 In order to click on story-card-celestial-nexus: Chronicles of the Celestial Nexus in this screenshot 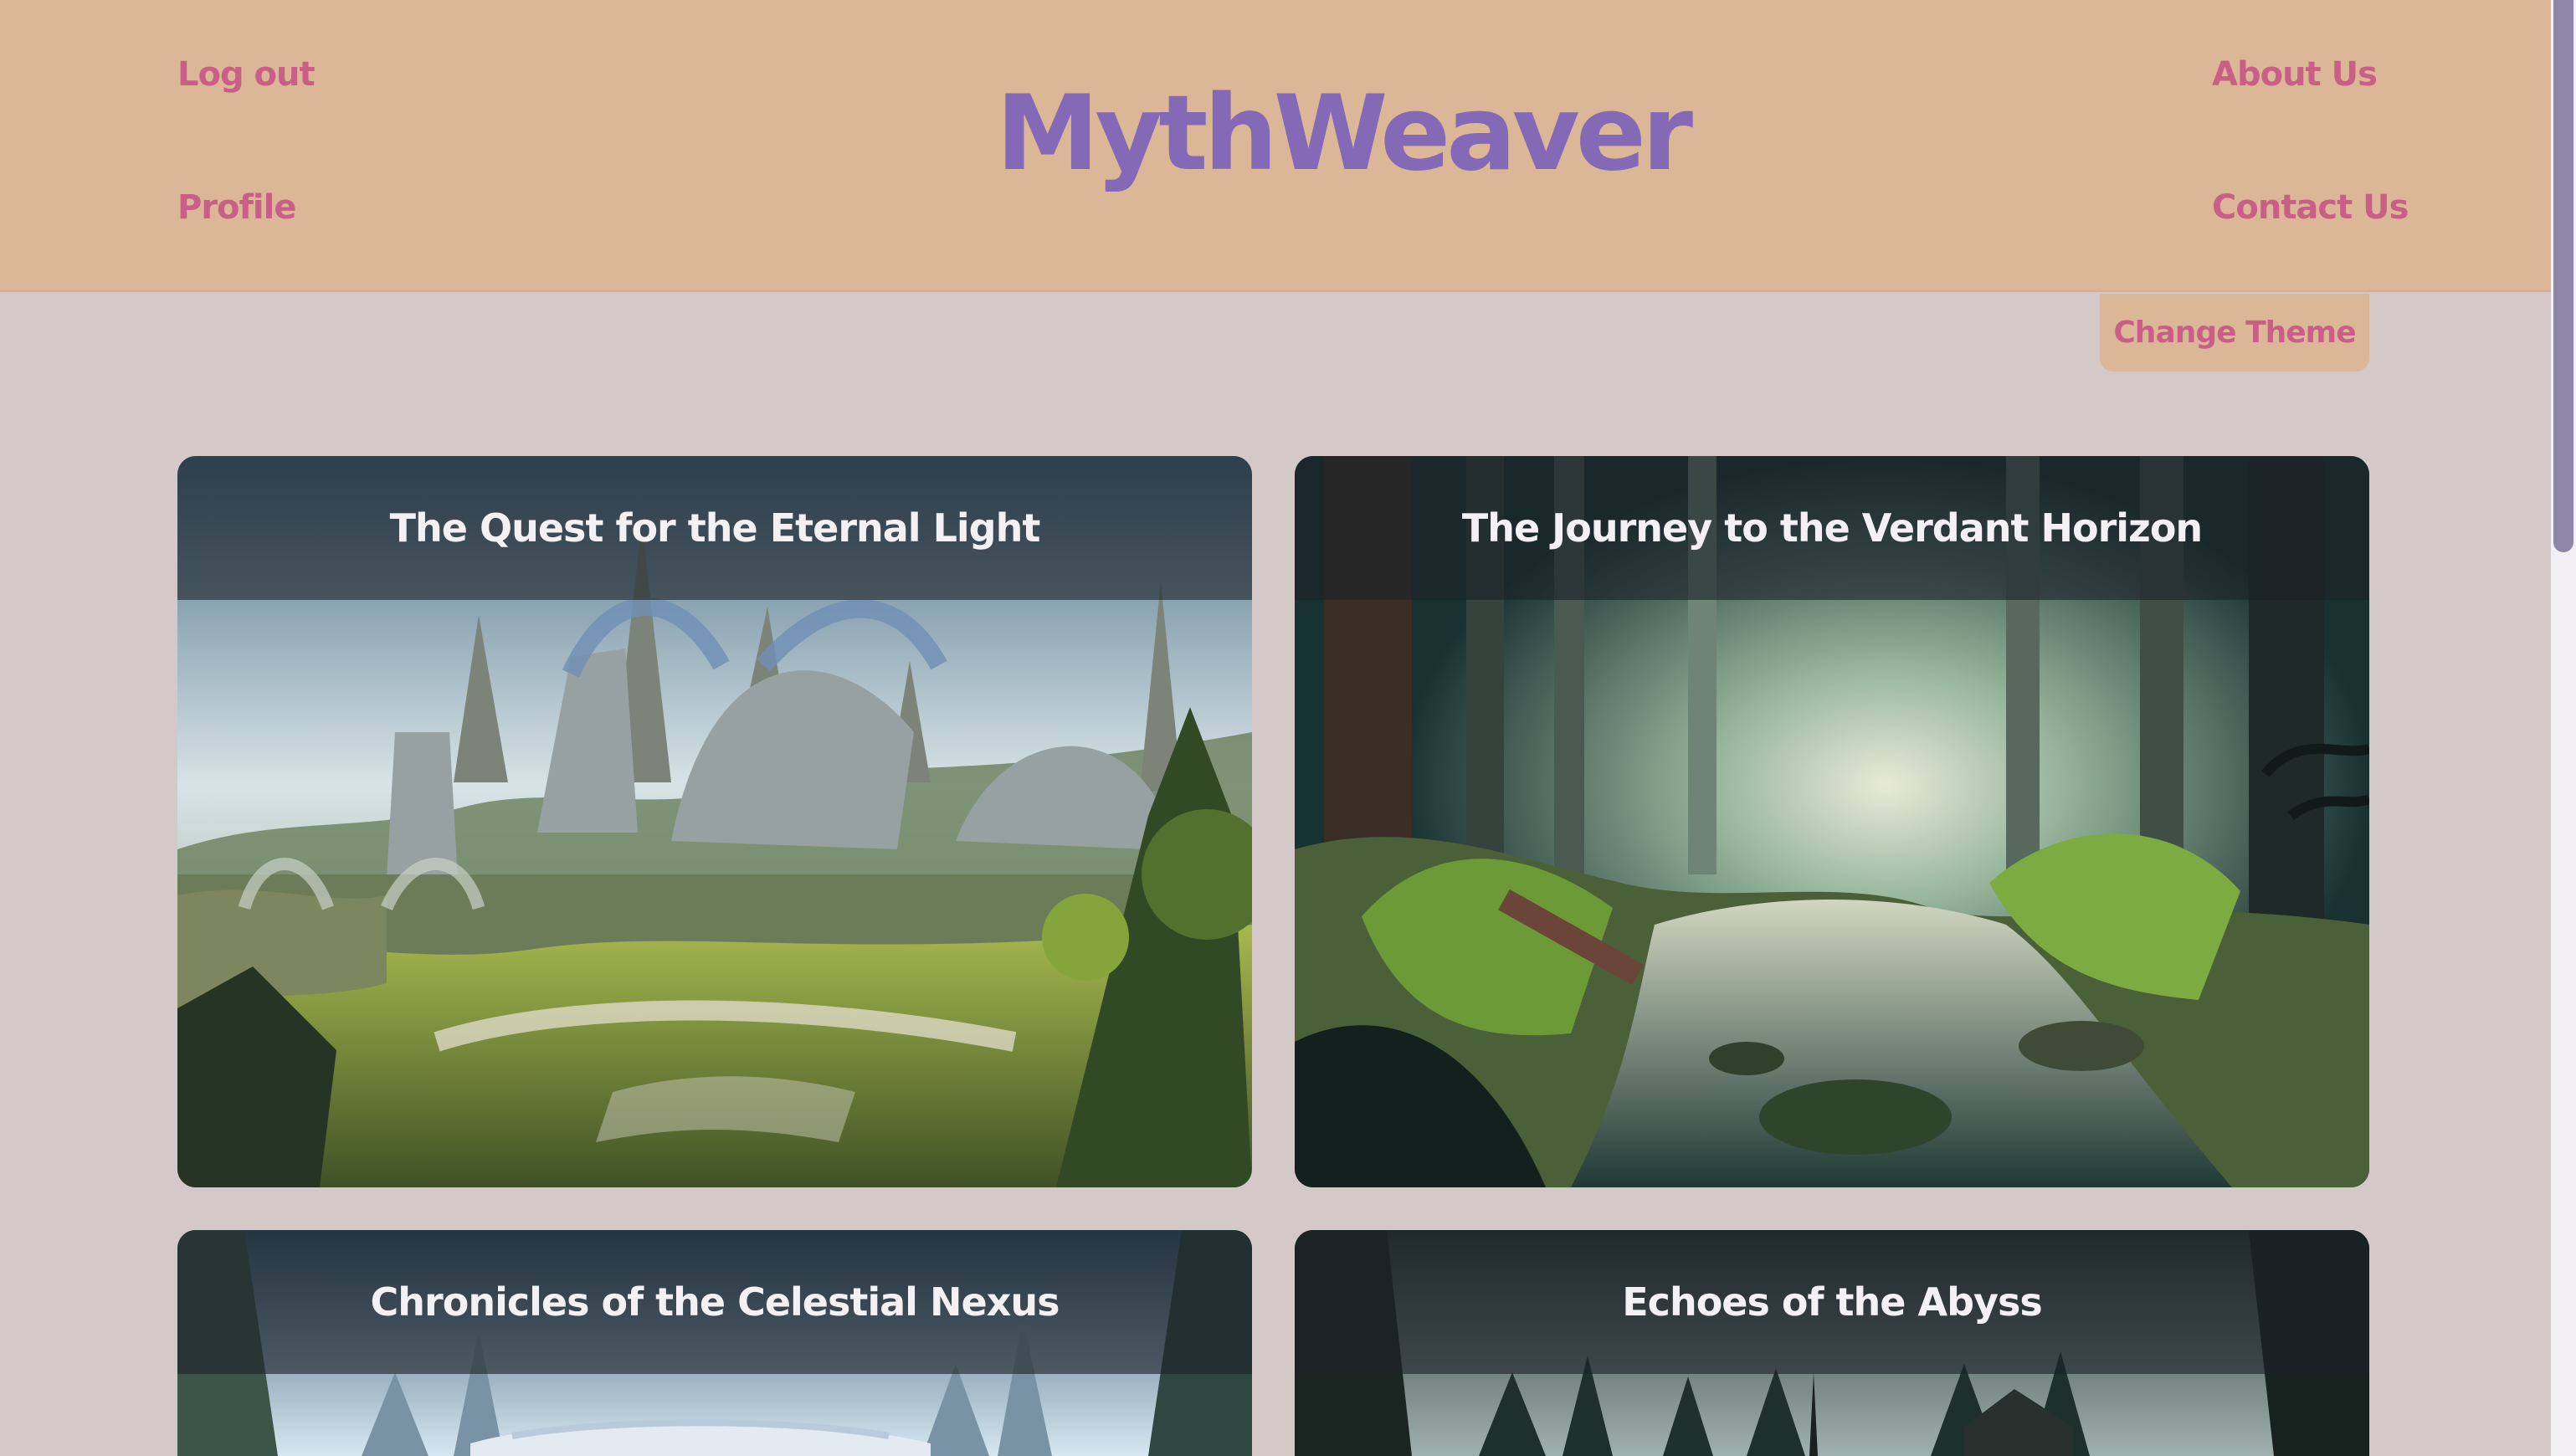, I will do `click(714, 1343)`.